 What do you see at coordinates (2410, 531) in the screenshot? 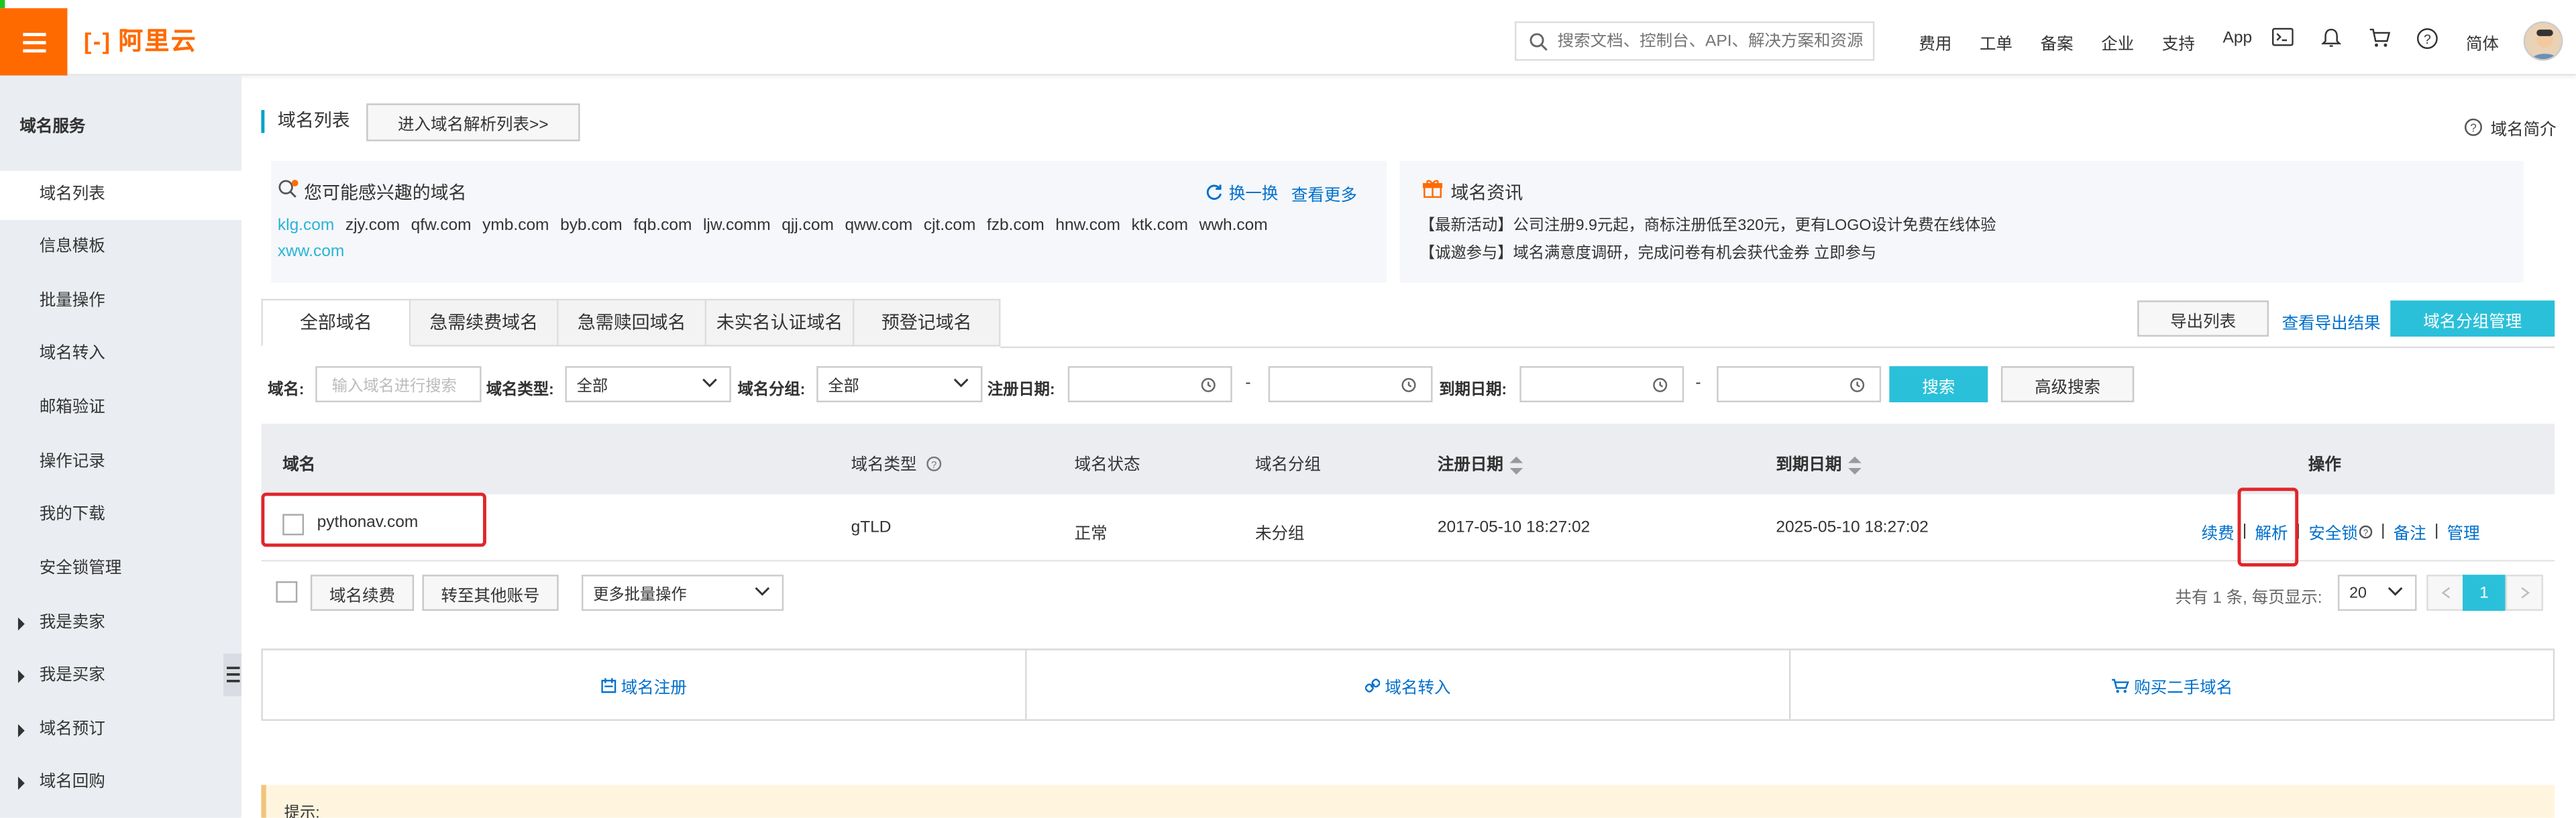
I see `remark-link: 备注` at bounding box center [2410, 531].